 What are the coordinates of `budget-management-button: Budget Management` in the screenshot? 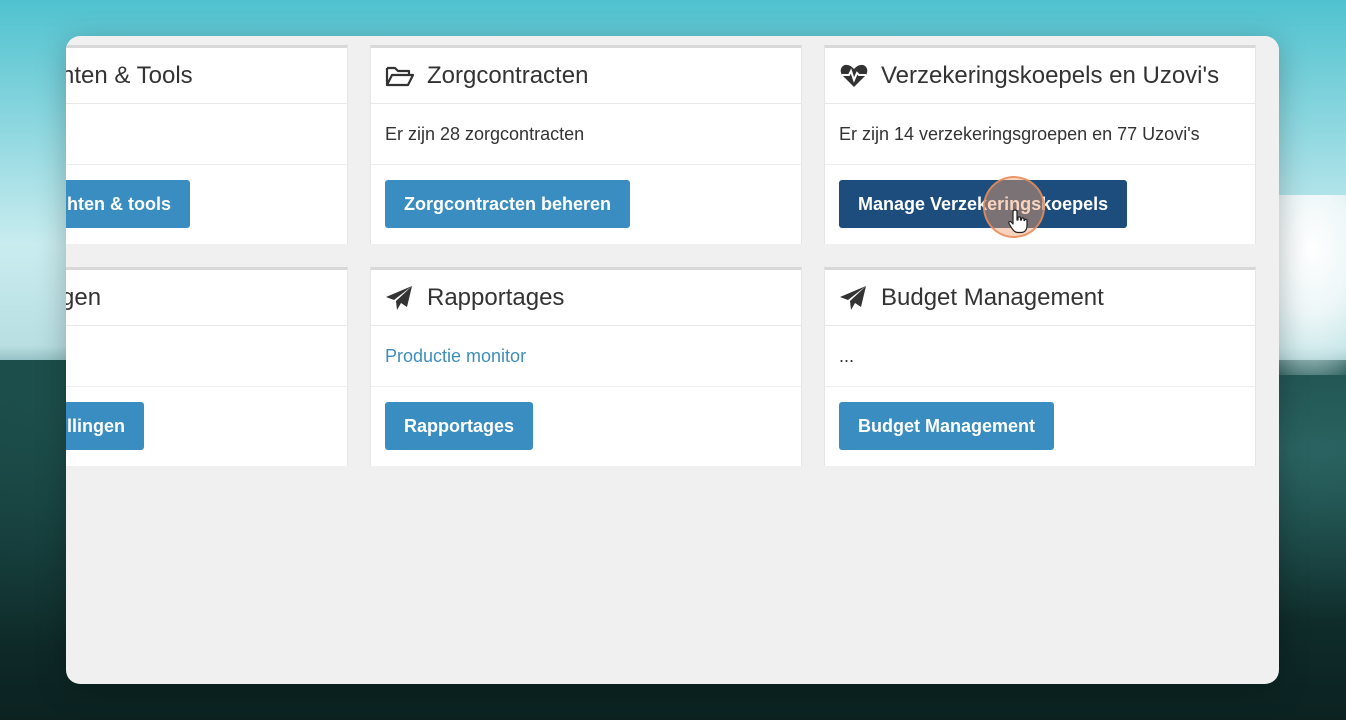 It's located at (947, 426).